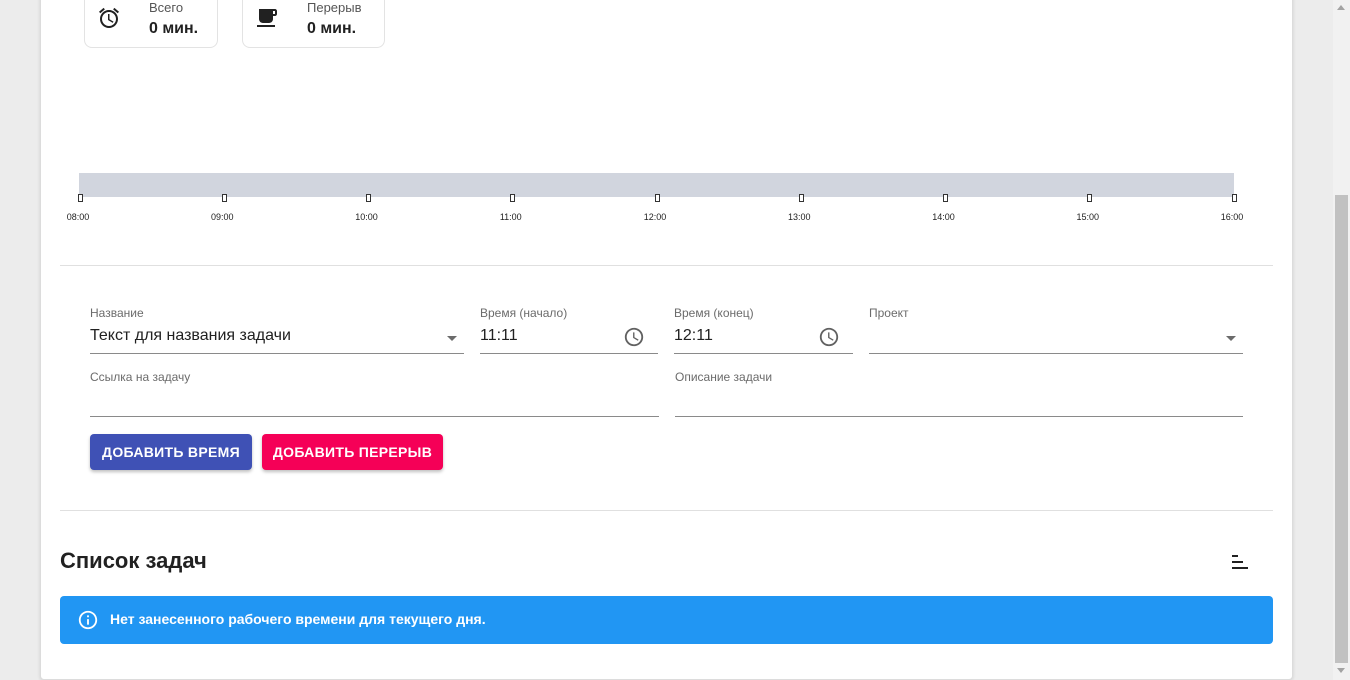 The width and height of the screenshot is (1350, 680). What do you see at coordinates (1341, 7) in the screenshot?
I see `scroll-up-icon` at bounding box center [1341, 7].